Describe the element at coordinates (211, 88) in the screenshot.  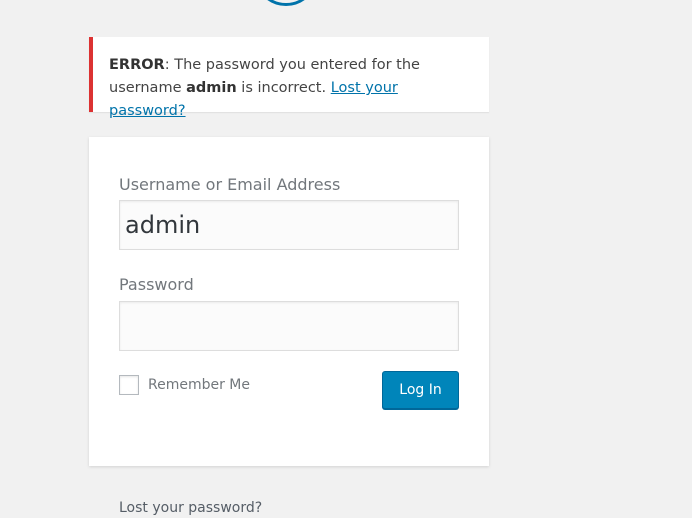
I see `error-username: admin` at that location.